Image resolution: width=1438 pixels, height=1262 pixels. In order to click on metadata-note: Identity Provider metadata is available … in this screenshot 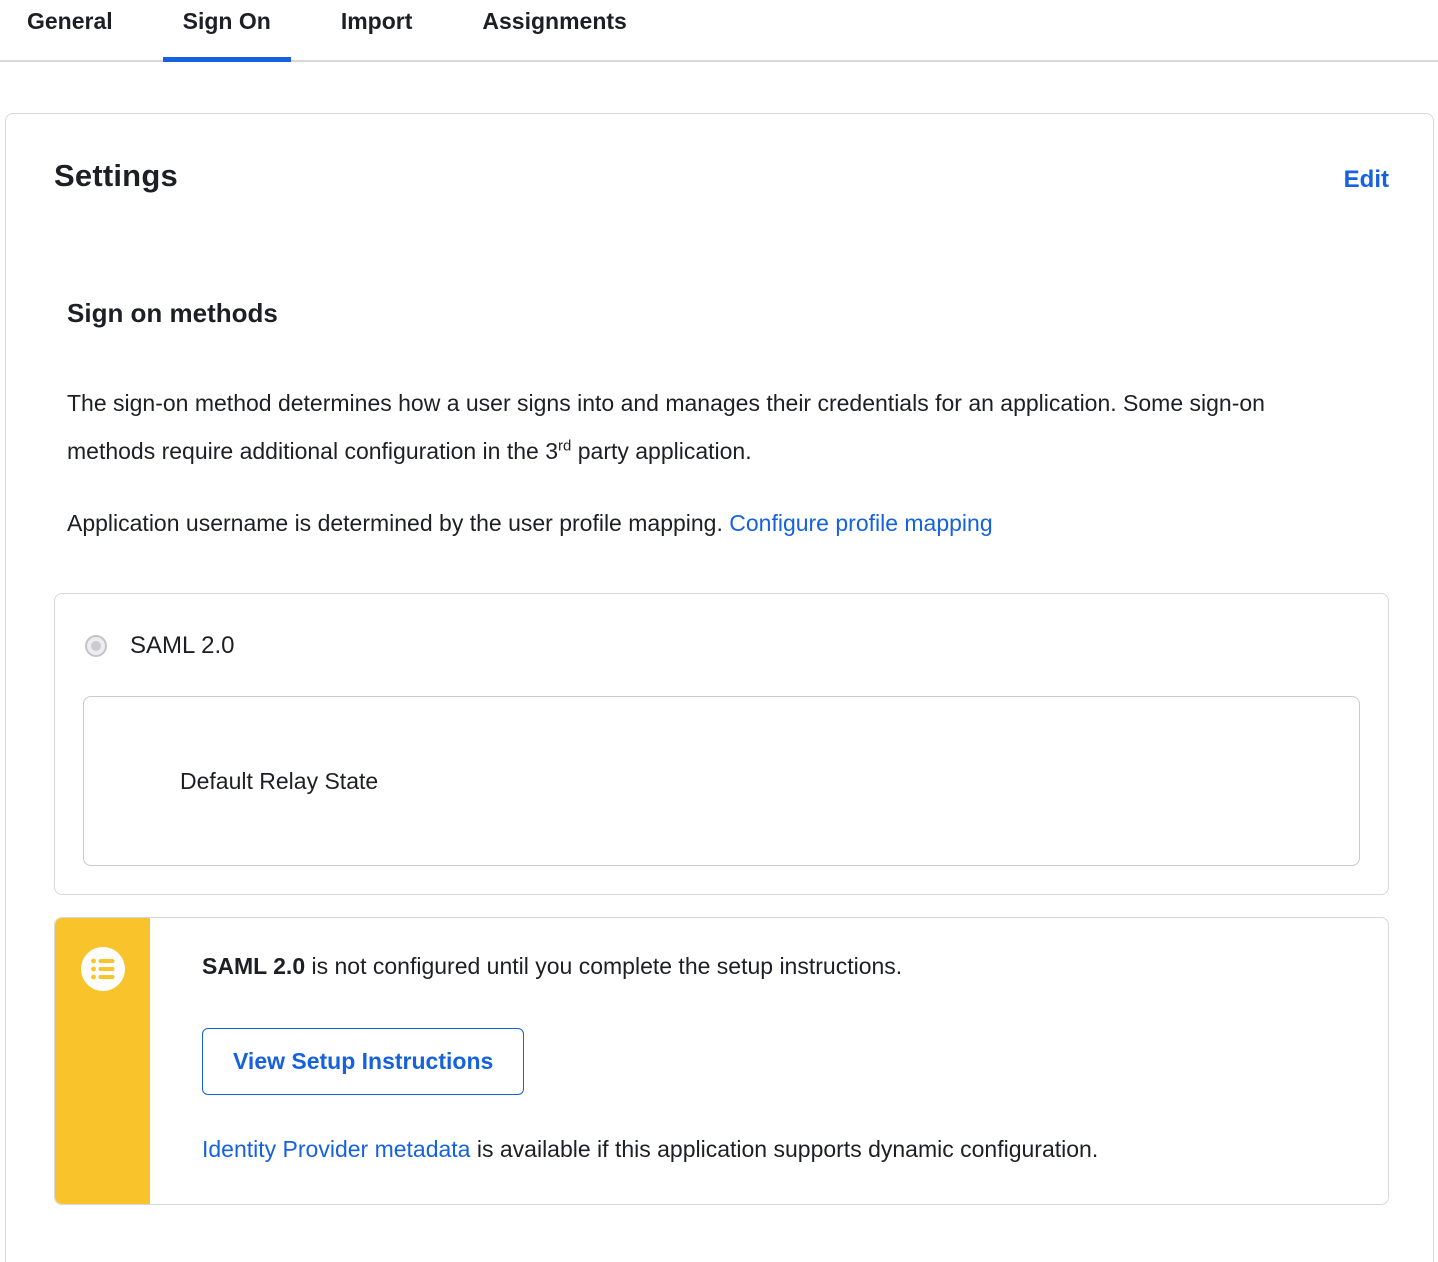, I will do `click(775, 1149)`.